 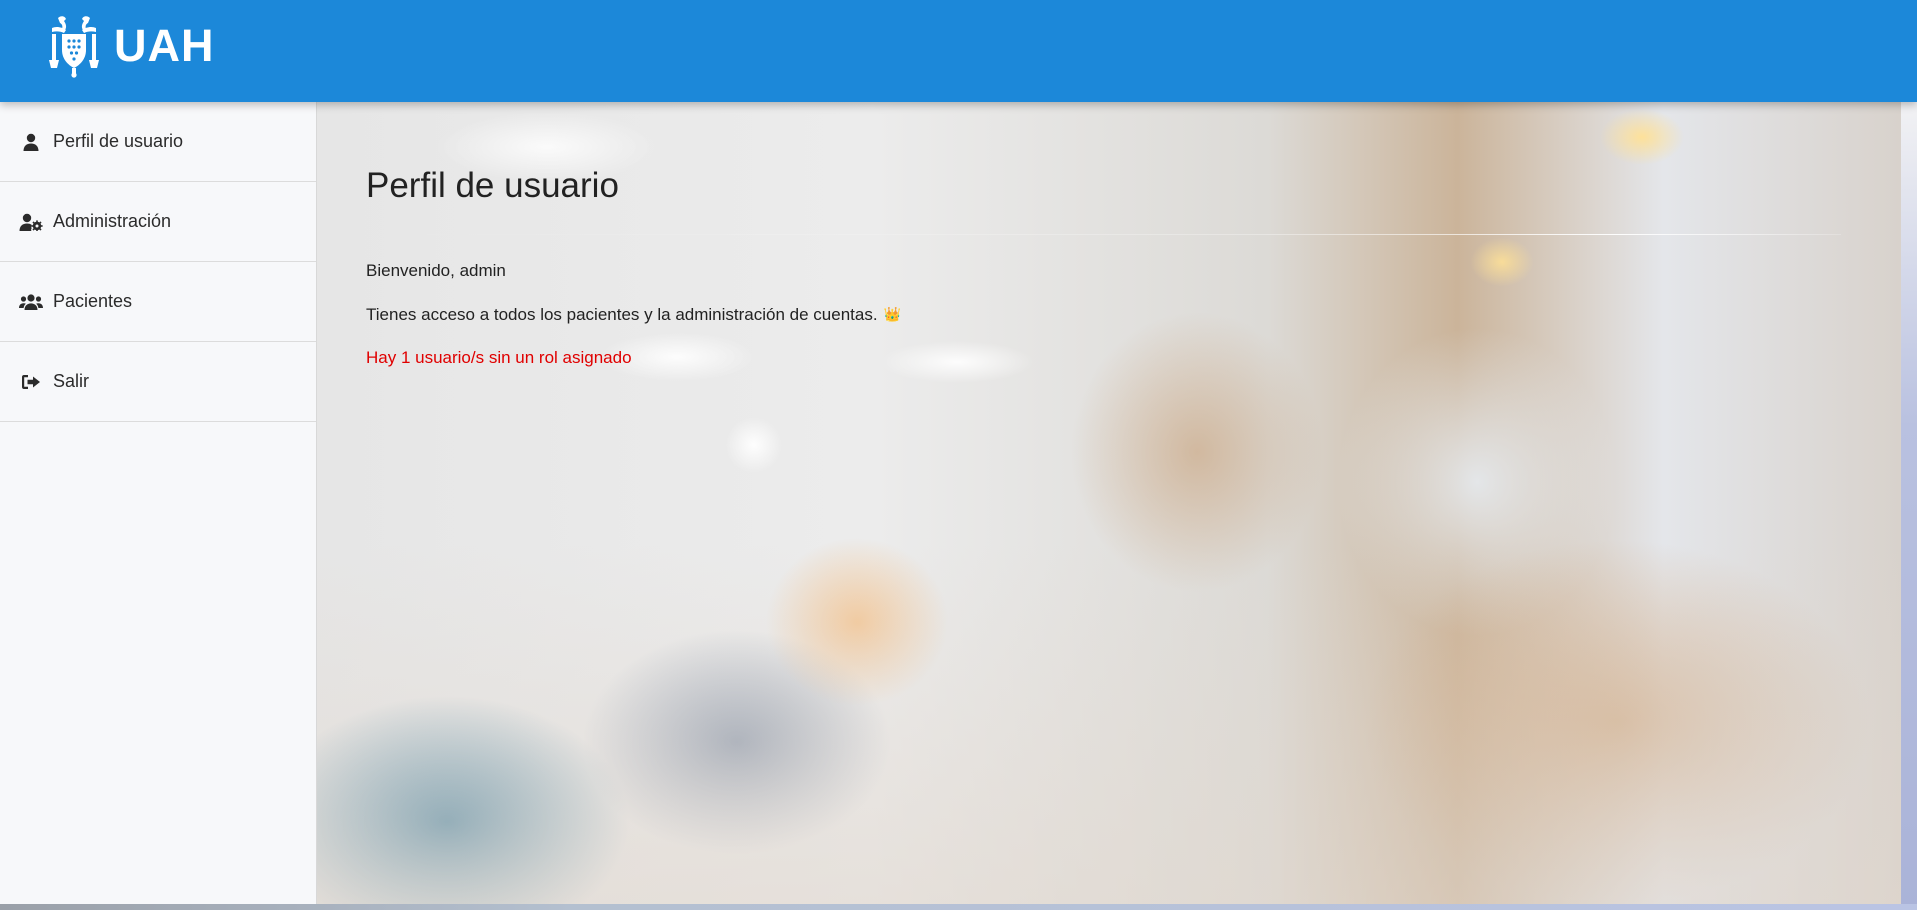 I want to click on unassigned-role-alert: Hay 1 usuario/s sin un rol asignado, so click(x=499, y=358).